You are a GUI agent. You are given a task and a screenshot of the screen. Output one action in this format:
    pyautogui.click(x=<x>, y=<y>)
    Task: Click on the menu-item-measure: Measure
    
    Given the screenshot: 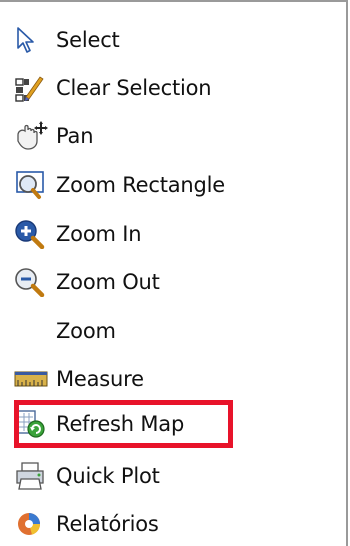 What is the action you would take?
    pyautogui.click(x=174, y=379)
    